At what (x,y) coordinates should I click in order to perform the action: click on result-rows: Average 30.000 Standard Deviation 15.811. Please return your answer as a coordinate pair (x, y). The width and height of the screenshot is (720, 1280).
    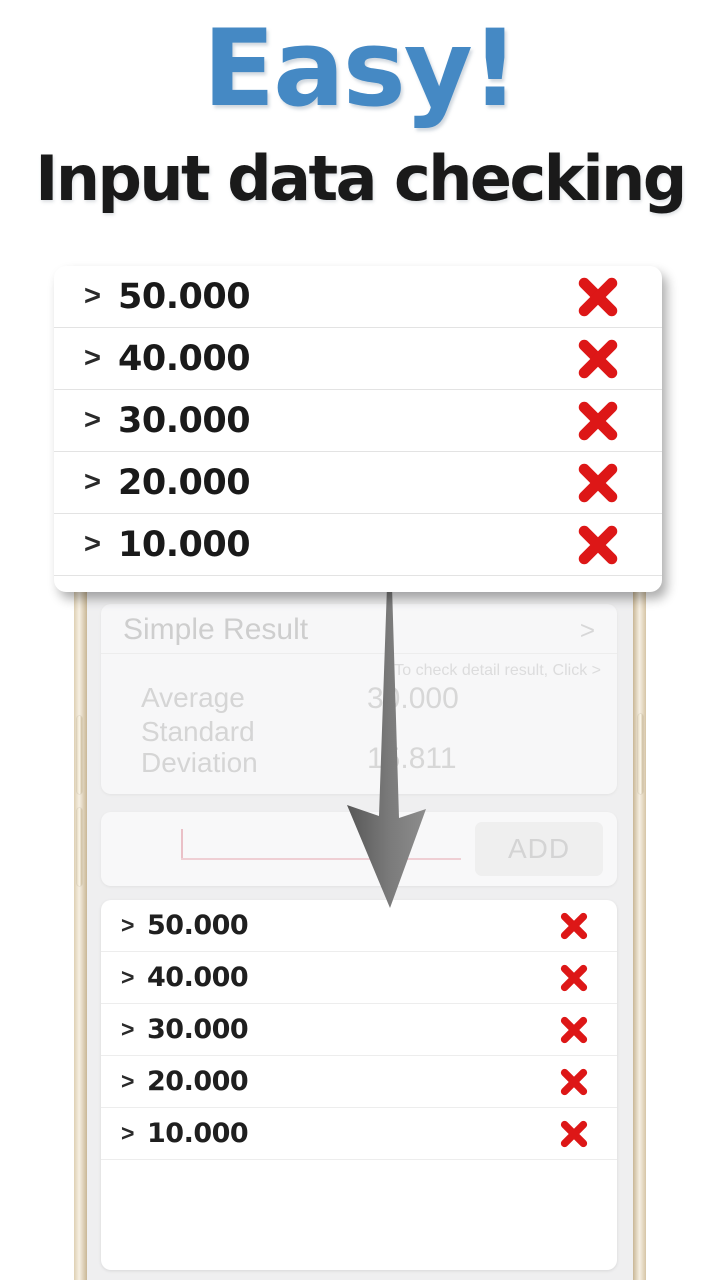
    Looking at the image, I should click on (359, 730).